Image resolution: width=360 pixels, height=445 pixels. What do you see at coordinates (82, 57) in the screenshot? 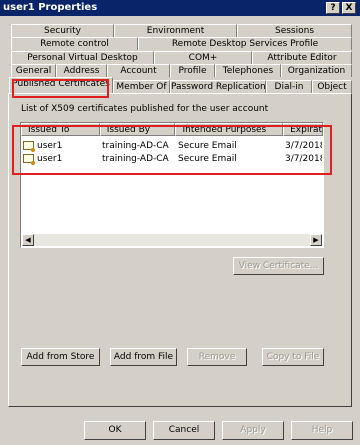
I see `tab-personal-virtual-desktop: Personal Virtual Desktop` at bounding box center [82, 57].